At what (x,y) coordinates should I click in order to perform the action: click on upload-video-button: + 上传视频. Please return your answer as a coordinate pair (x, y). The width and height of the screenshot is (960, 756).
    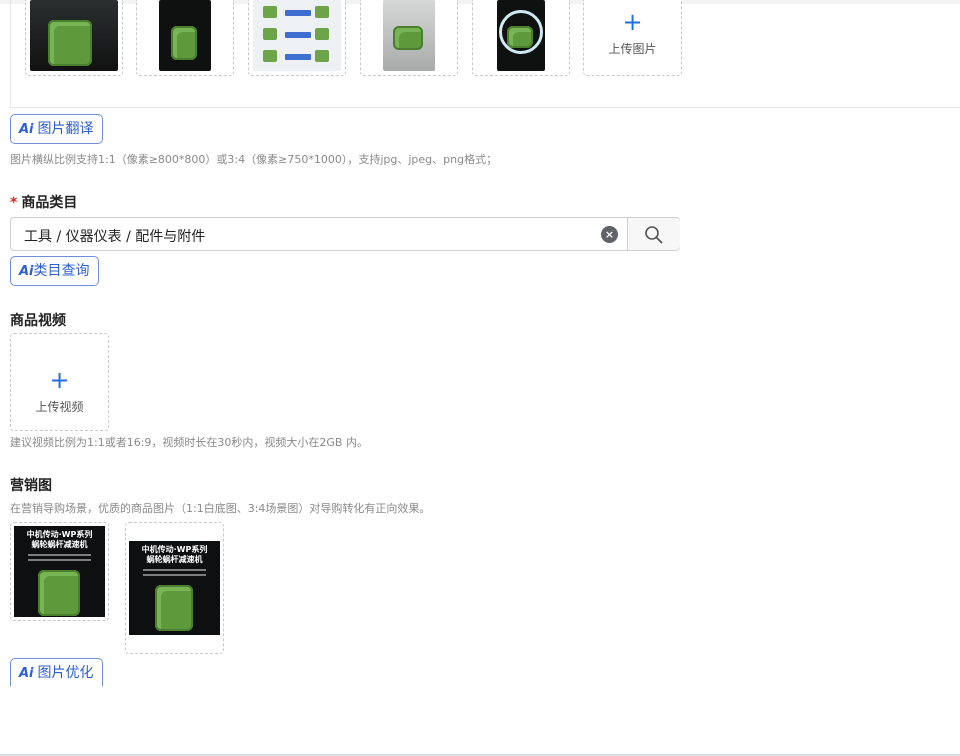
    Looking at the image, I should click on (59, 382).